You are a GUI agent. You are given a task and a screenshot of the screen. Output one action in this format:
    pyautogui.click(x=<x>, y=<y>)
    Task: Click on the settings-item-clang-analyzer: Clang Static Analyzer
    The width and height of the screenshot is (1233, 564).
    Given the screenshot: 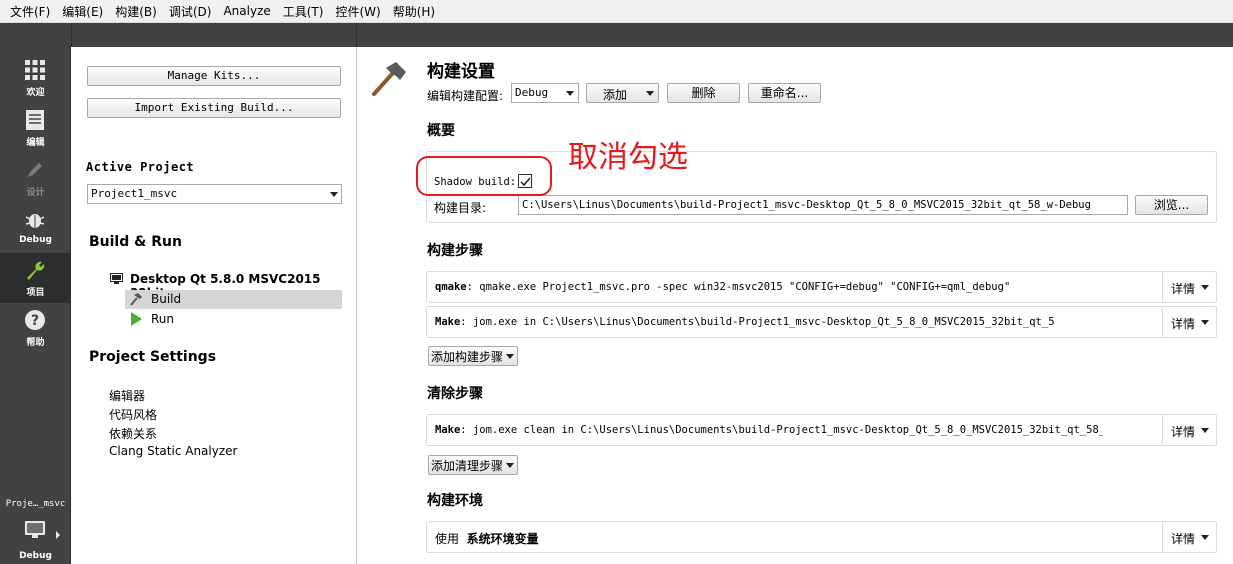 What is the action you would take?
    pyautogui.click(x=173, y=451)
    